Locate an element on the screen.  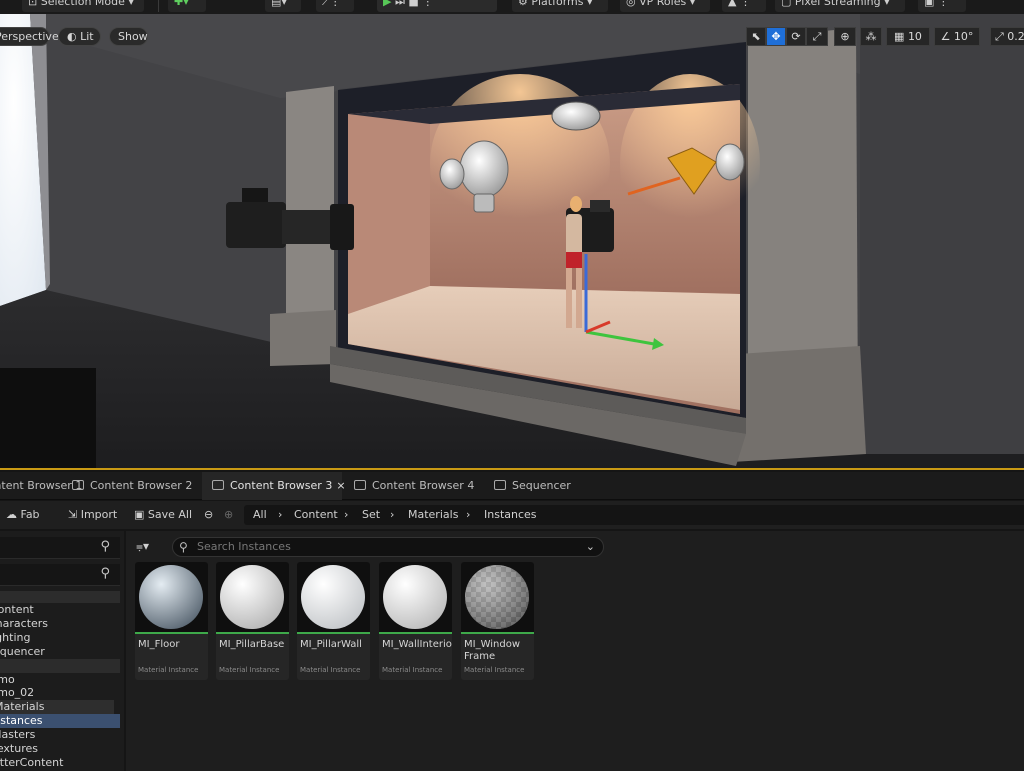
perspective-label: Perspective is located at coordinates (29, 36).